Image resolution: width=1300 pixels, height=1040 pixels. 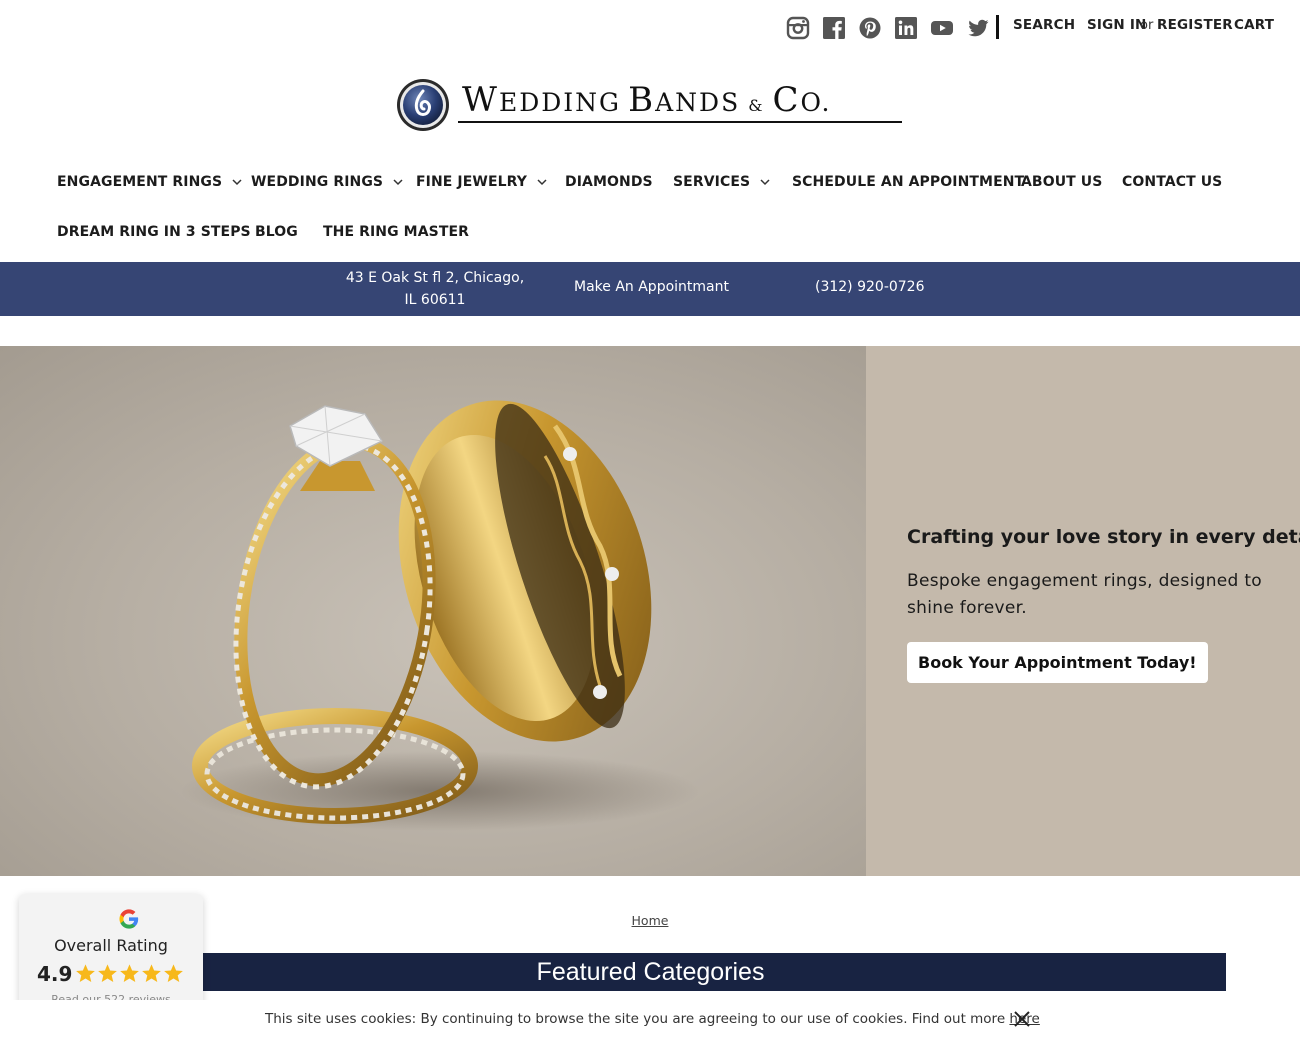 I want to click on make-appointment-link: Make An Appointmant, so click(x=651, y=287).